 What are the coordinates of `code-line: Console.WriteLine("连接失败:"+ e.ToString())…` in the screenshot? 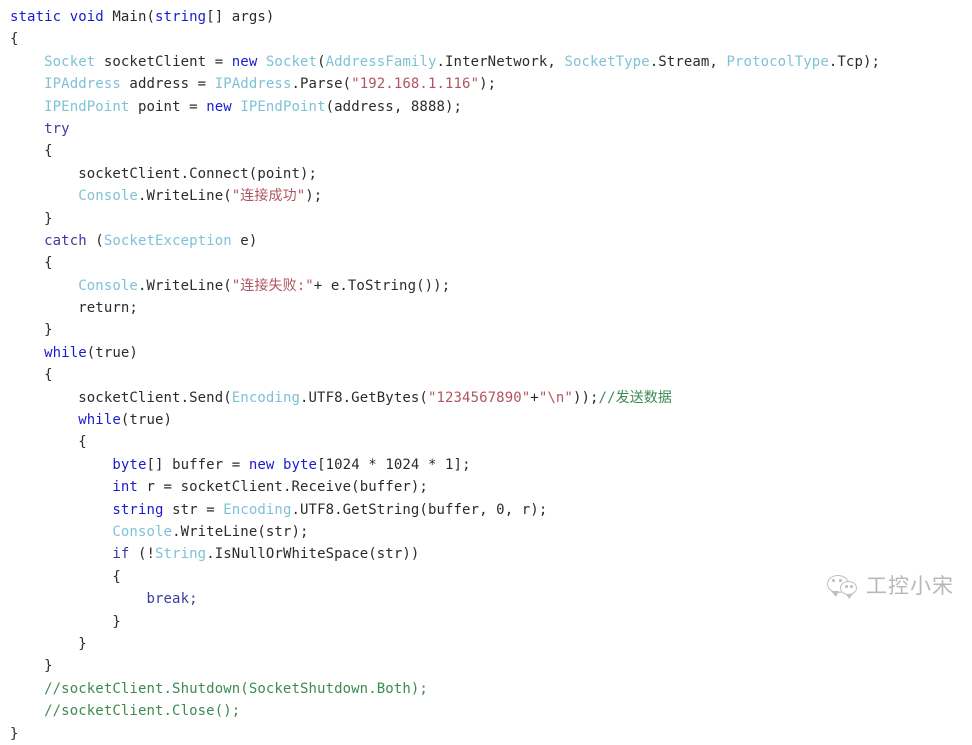 It's located at (486, 286).